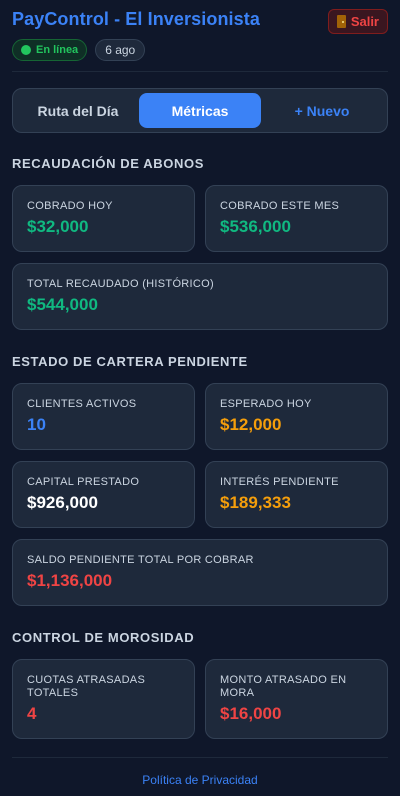  What do you see at coordinates (296, 416) in the screenshot?
I see `card-esperado-hoy: ESPERADO HOY $12,000` at bounding box center [296, 416].